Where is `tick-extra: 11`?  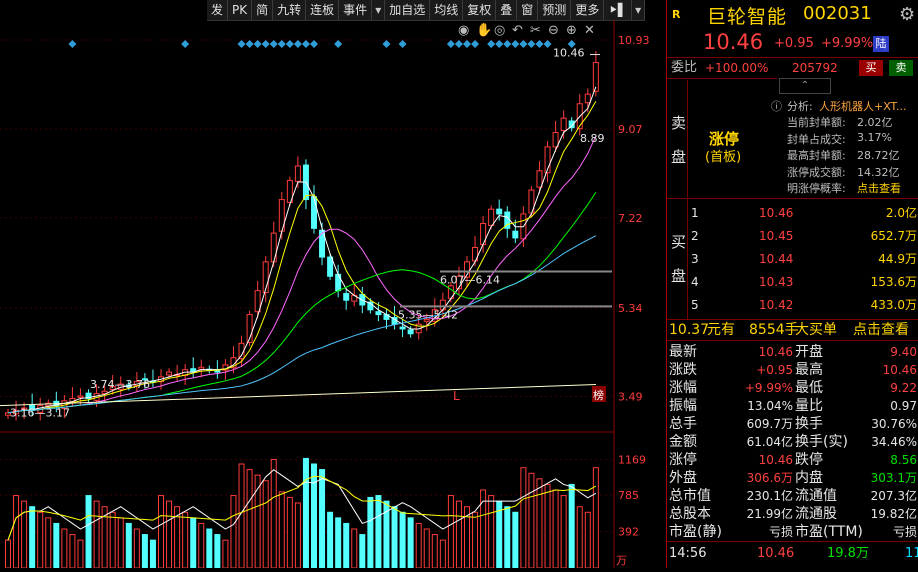 tick-extra: 11 is located at coordinates (911, 553).